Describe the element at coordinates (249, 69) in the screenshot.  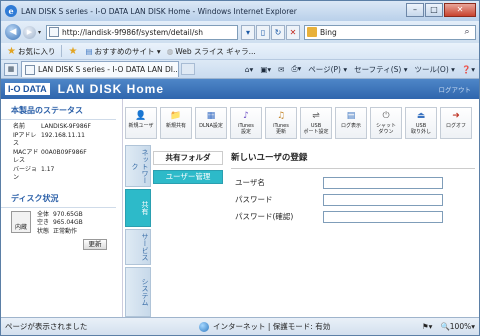
I see `home-icon: ⌂▾` at that location.